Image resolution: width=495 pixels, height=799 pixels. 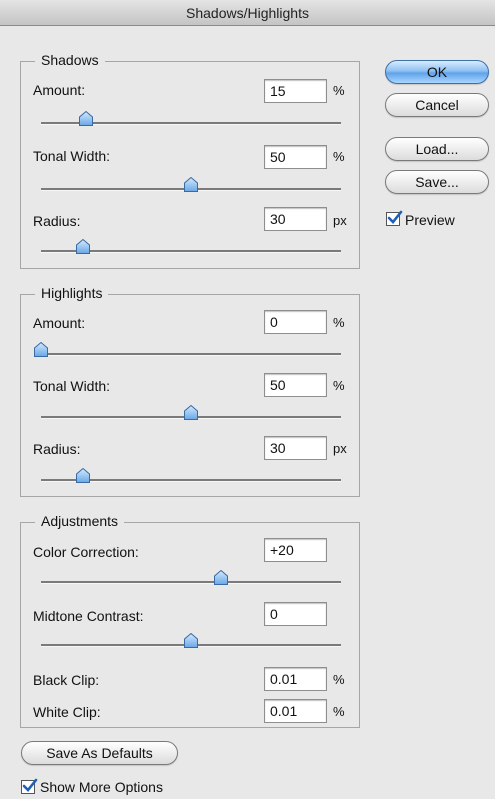 I want to click on shadows-radius-unit: px, so click(x=340, y=220).